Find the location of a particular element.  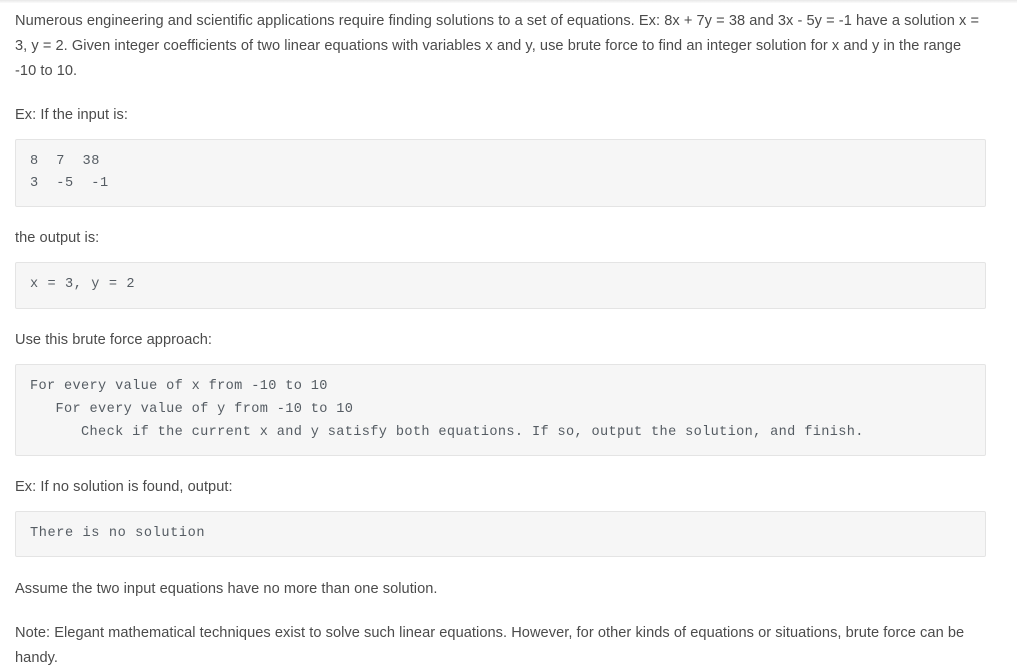

no-solution-code-block: There is no solution is located at coordinates (500, 533).